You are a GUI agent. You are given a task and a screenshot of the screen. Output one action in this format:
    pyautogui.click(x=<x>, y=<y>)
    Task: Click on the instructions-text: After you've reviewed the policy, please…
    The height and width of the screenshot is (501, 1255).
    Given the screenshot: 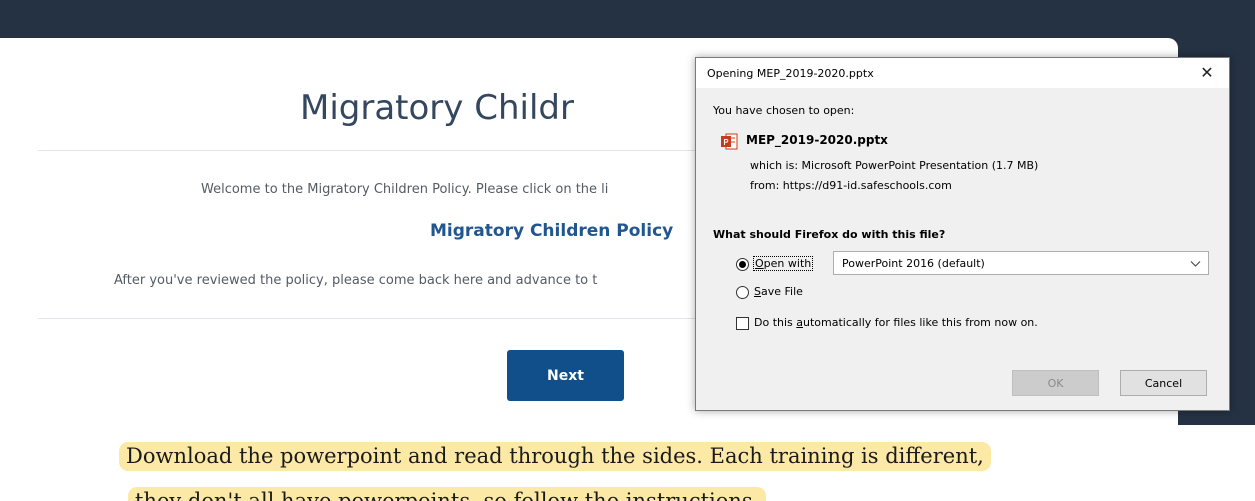 What is the action you would take?
    pyautogui.click(x=356, y=280)
    